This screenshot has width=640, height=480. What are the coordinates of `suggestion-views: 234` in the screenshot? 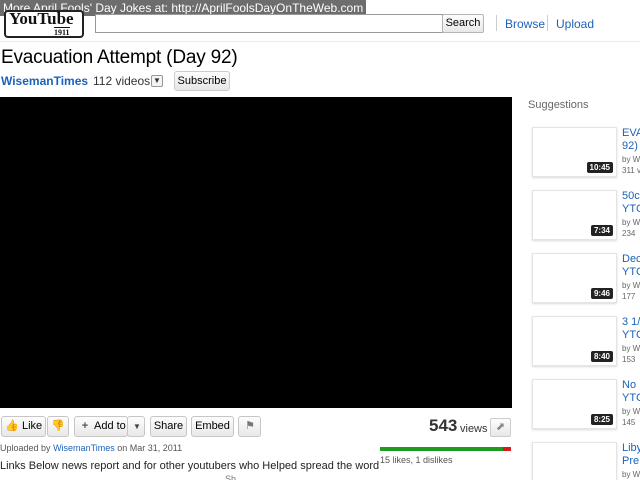 It's located at (629, 233).